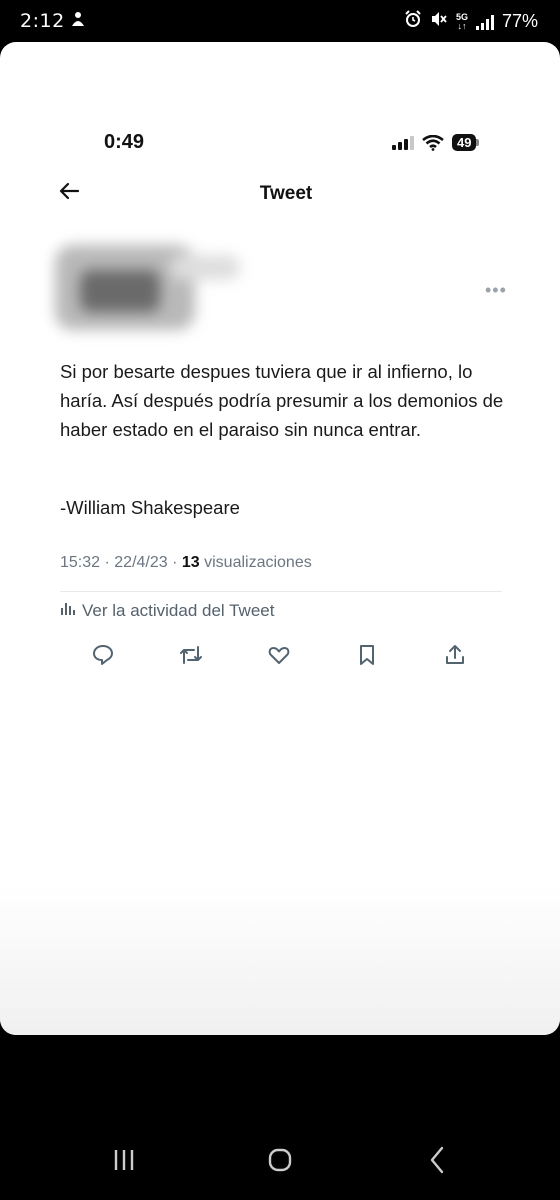 The width and height of the screenshot is (560, 1200). Describe the element at coordinates (368, 656) in the screenshot. I see `bookmark-icon` at that location.